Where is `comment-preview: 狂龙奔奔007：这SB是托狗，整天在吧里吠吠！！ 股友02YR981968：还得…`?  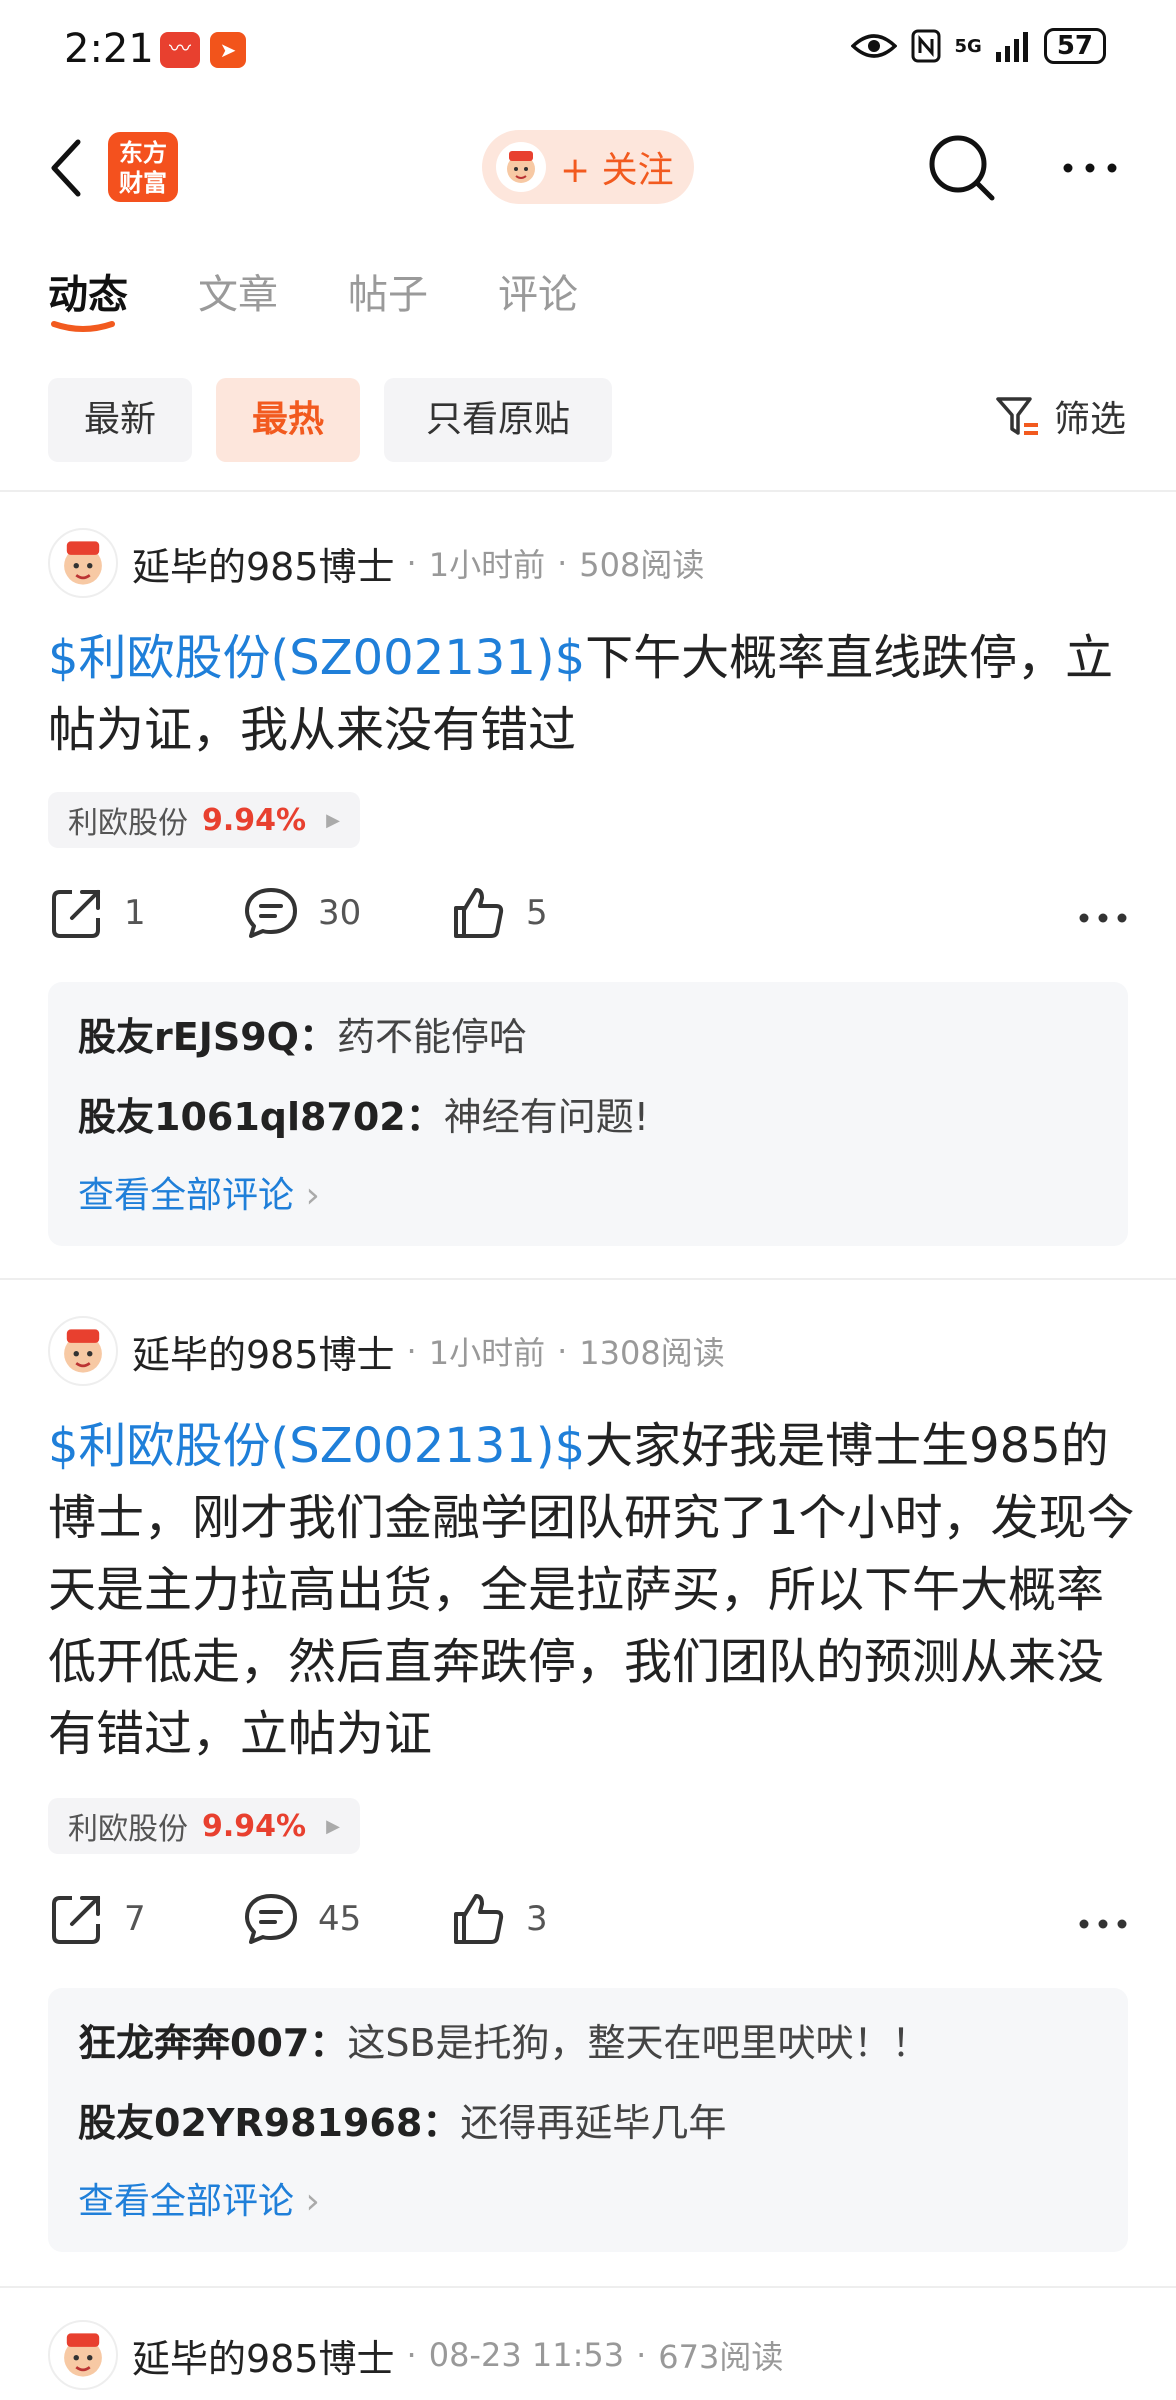
comment-preview: 狂龙奔奔007：这SB是托狗，整天在吧里吠吠！！ 股友02YR981968：还得… is located at coordinates (588, 2120).